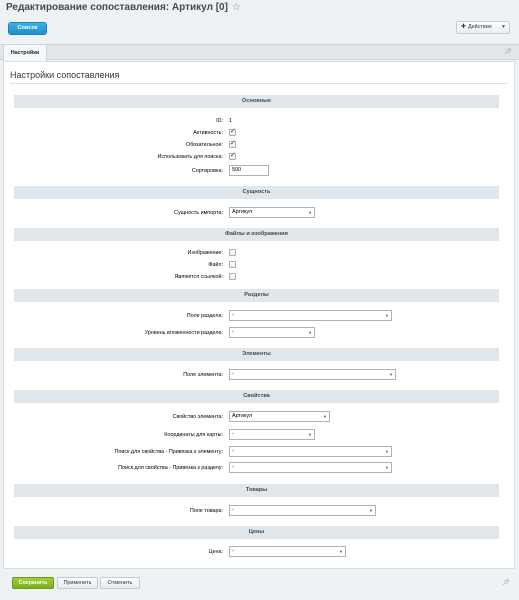 This screenshot has width=519, height=600. I want to click on actions-button: ✚ Действия ▼, so click(483, 27).